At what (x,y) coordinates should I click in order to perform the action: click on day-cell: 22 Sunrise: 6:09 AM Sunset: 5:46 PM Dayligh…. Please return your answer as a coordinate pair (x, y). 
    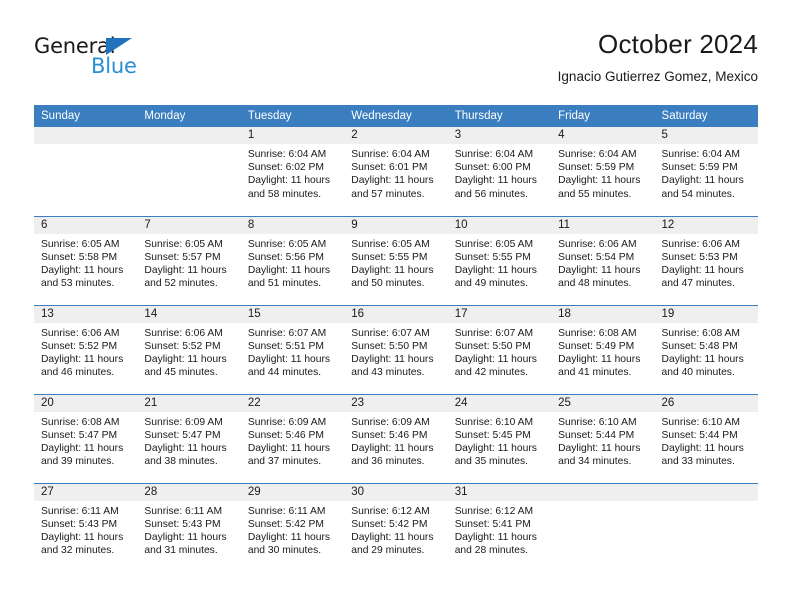
    Looking at the image, I should click on (292, 438).